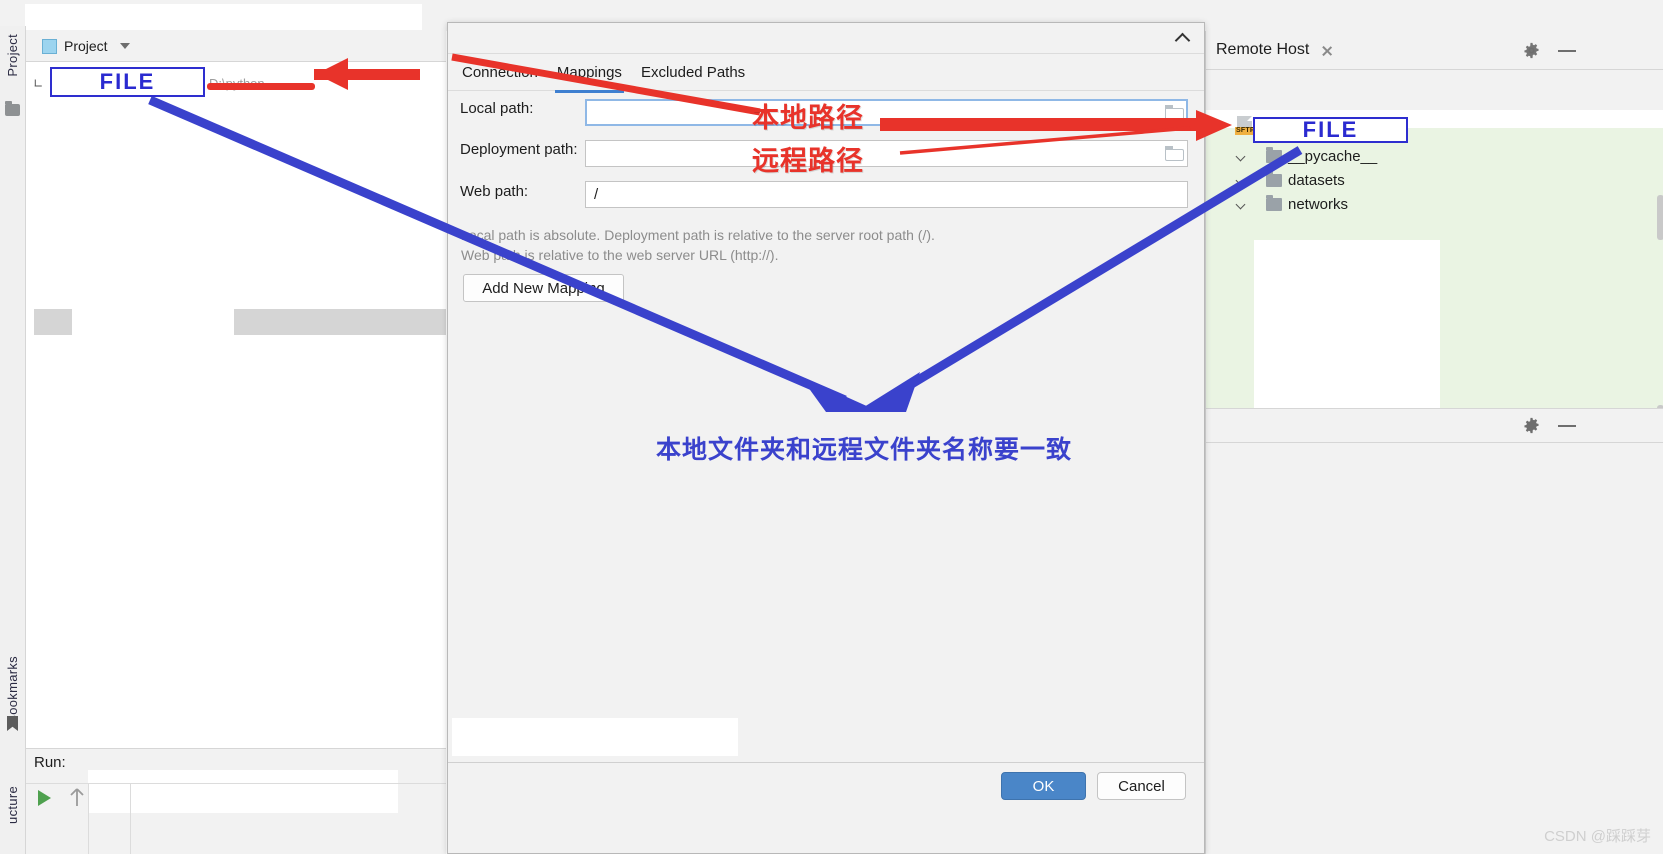  I want to click on cancel-button: Cancel, so click(1141, 786).